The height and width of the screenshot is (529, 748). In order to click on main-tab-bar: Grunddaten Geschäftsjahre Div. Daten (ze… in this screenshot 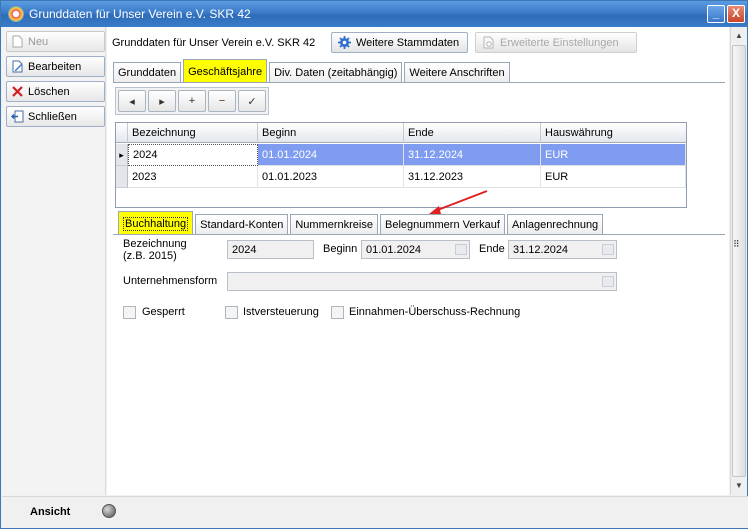, I will do `click(312, 70)`.